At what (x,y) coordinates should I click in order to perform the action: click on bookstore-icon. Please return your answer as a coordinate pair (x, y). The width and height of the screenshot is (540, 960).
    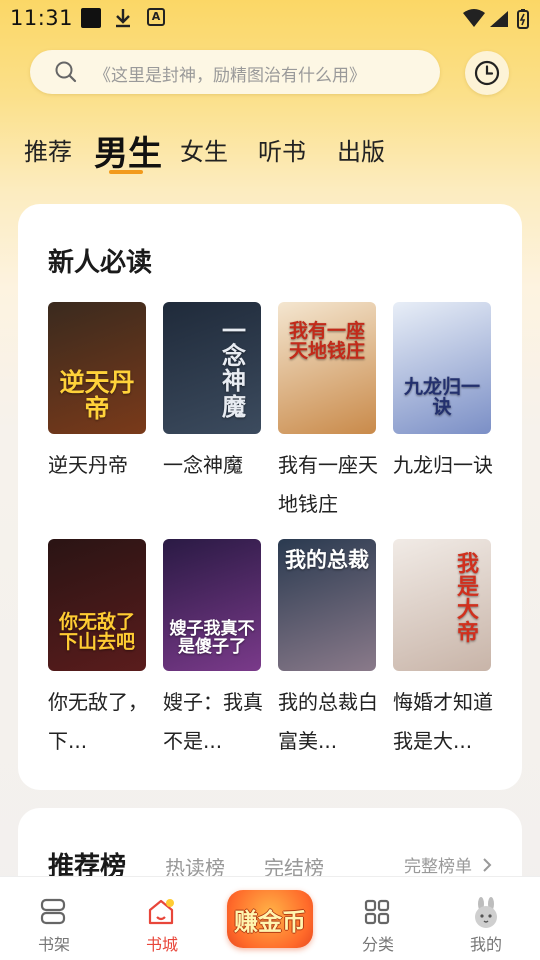
    Looking at the image, I should click on (161, 914).